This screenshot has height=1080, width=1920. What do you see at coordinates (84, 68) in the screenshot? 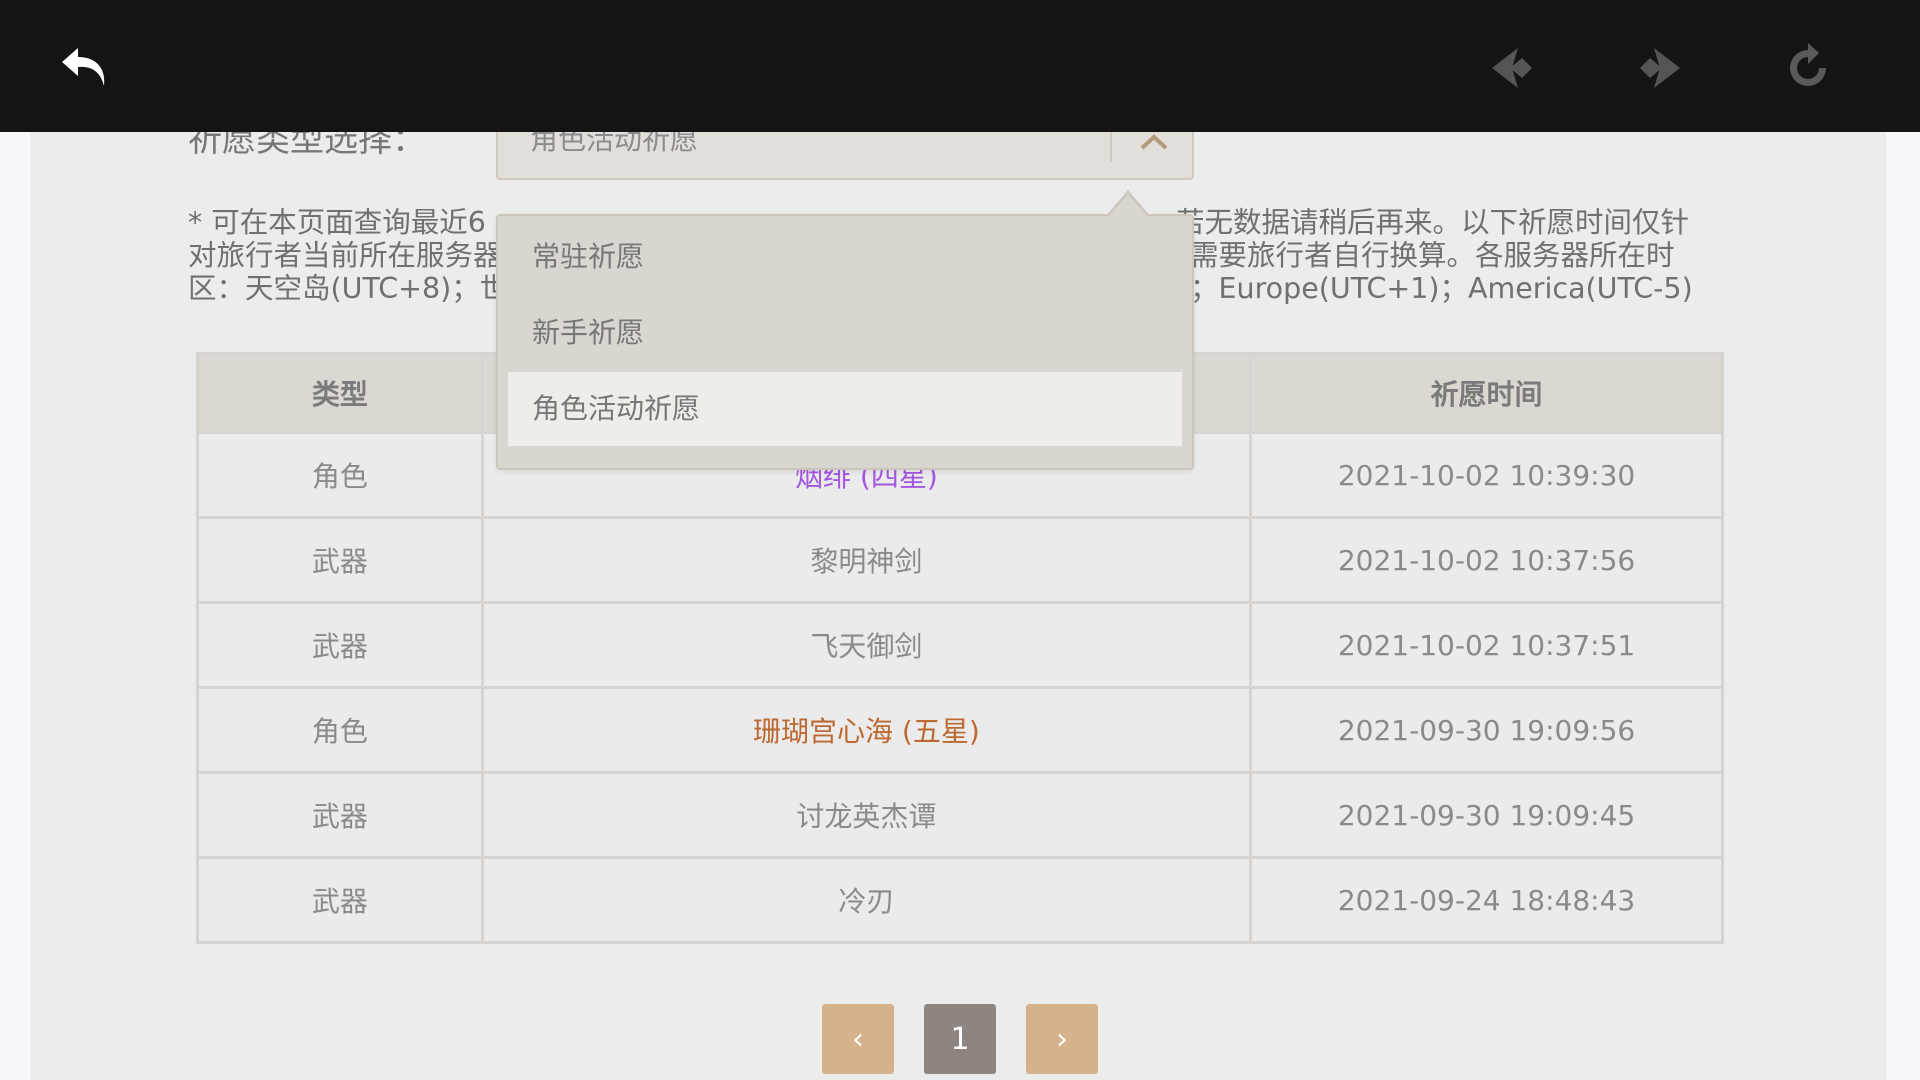
I see `back-arrow-icon` at bounding box center [84, 68].